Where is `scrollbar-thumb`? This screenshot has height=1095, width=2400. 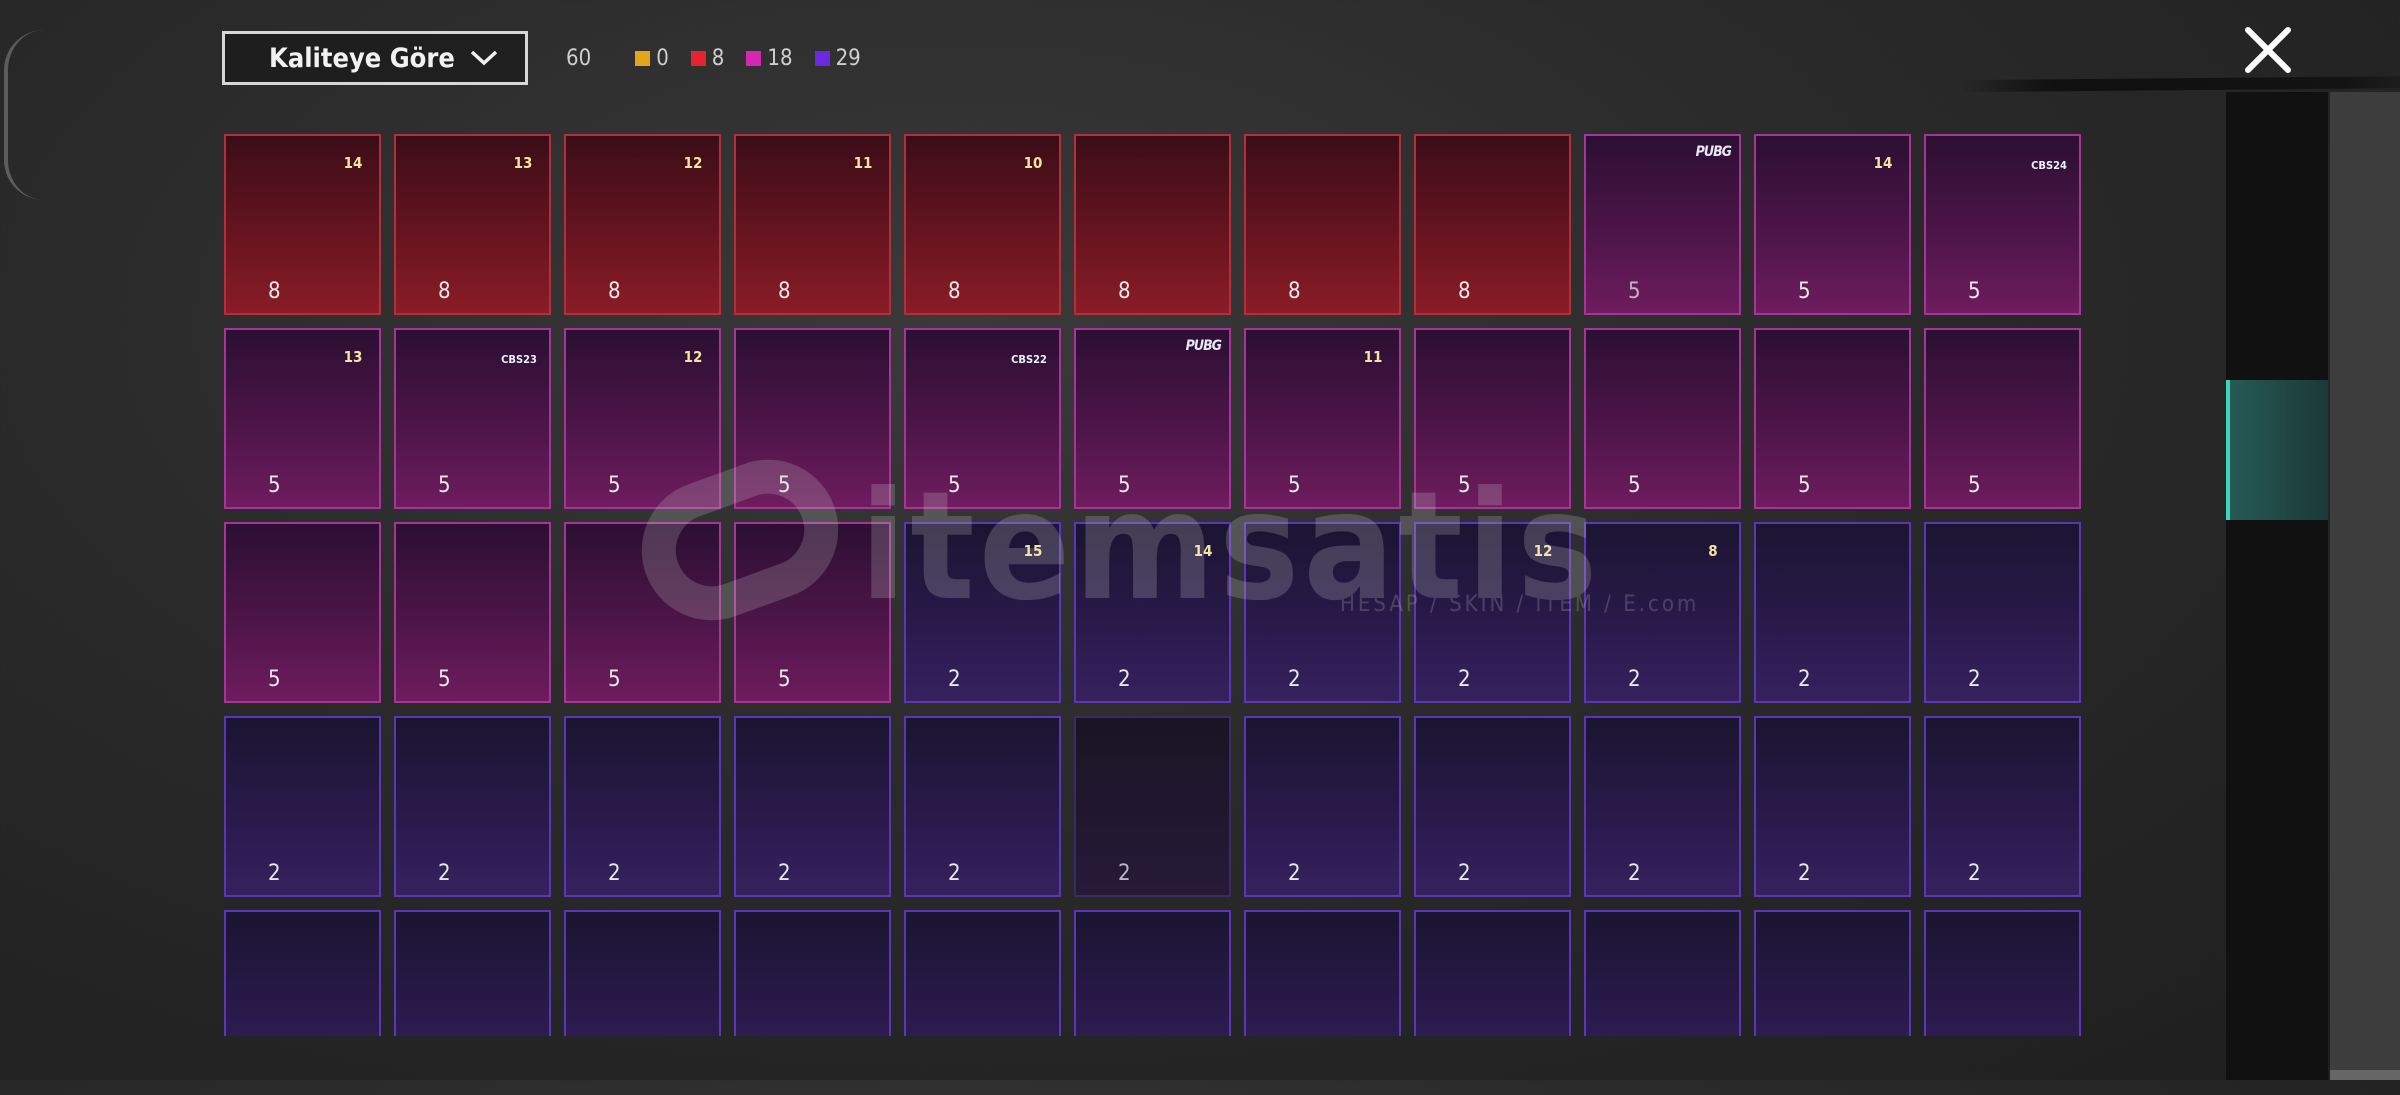 scrollbar-thumb is located at coordinates (2365, 1075).